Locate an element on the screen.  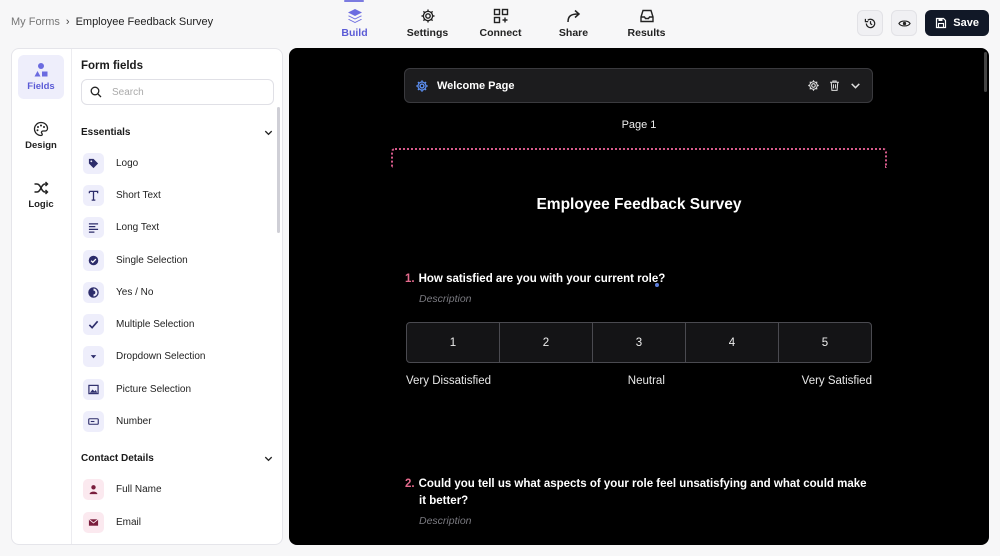
field-item-picture-selection: Picture Selection is located at coordinates (177, 389).